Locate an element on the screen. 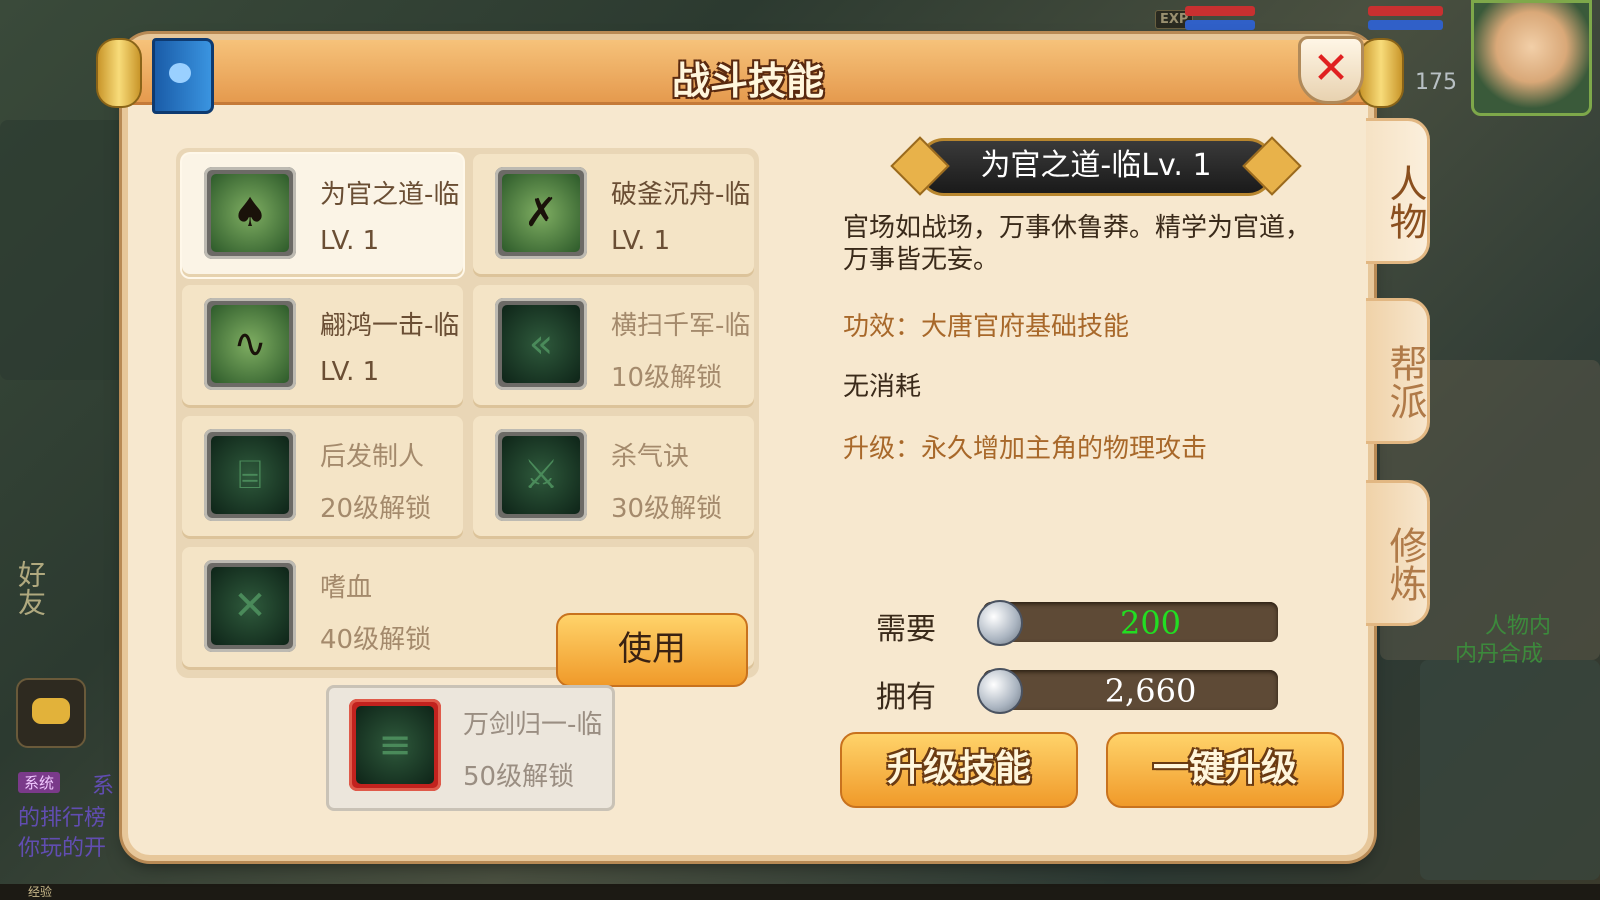  use-button: 使用 is located at coordinates (652, 650).